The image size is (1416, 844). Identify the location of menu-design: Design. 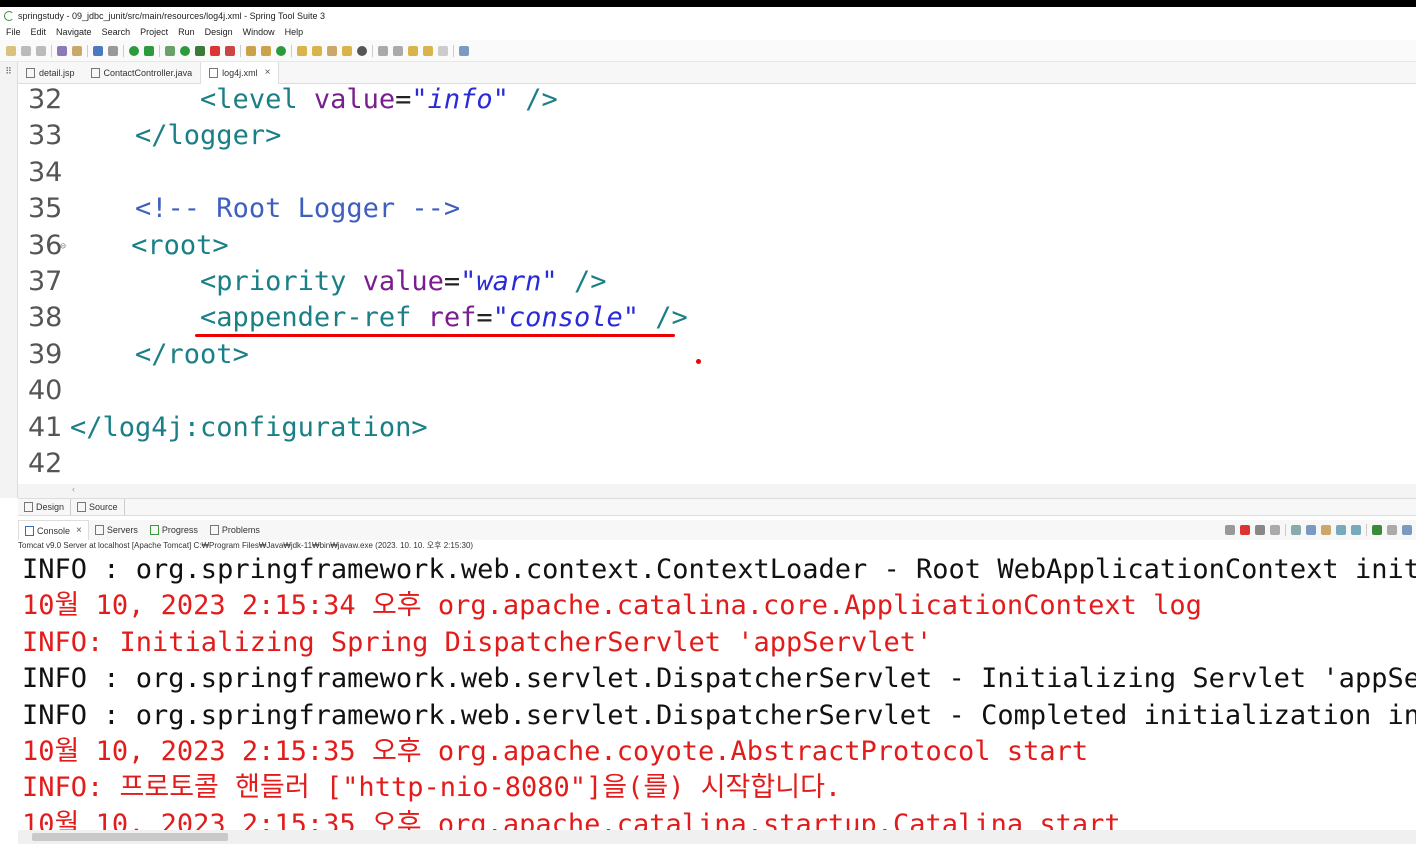
(219, 32).